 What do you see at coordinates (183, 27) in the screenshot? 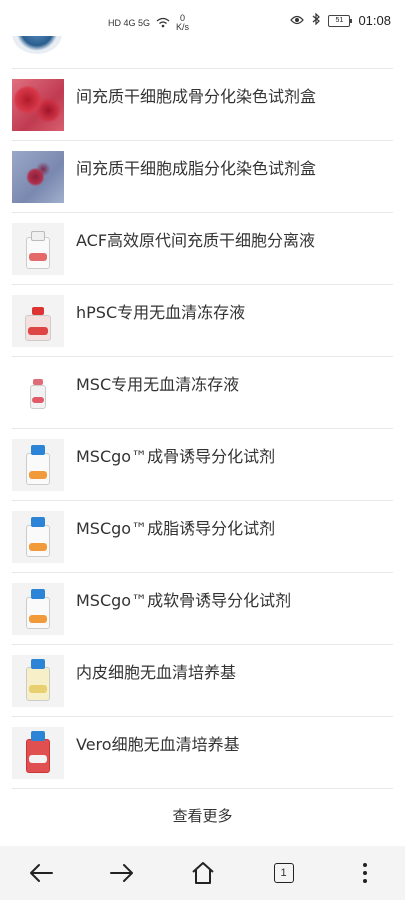
I see `speed-unit: K/s` at bounding box center [183, 27].